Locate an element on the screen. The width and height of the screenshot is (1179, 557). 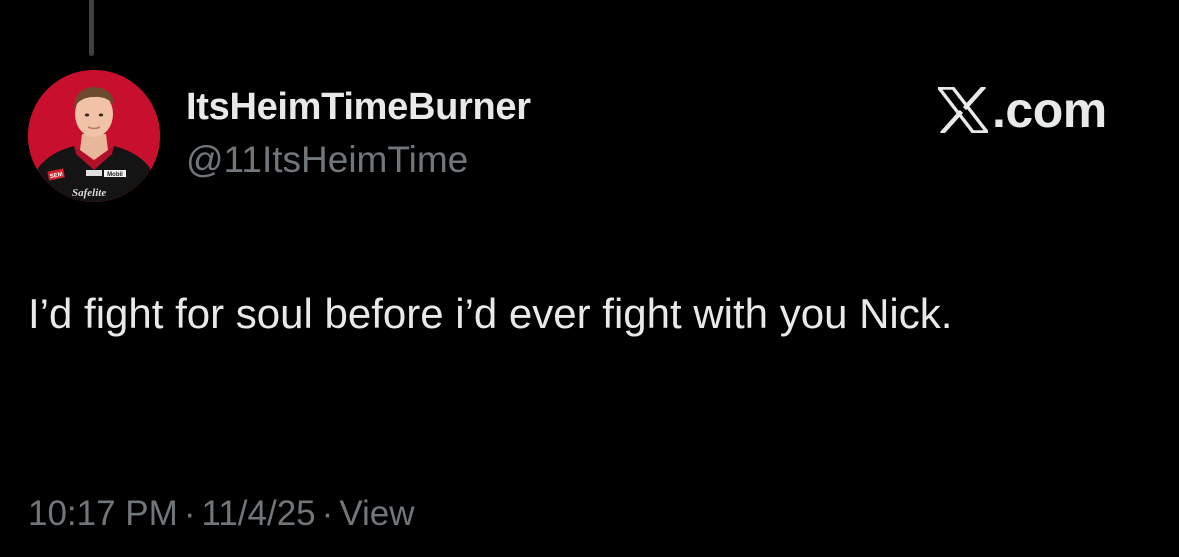
tweet-time: 10:17 PM is located at coordinates (103, 513).